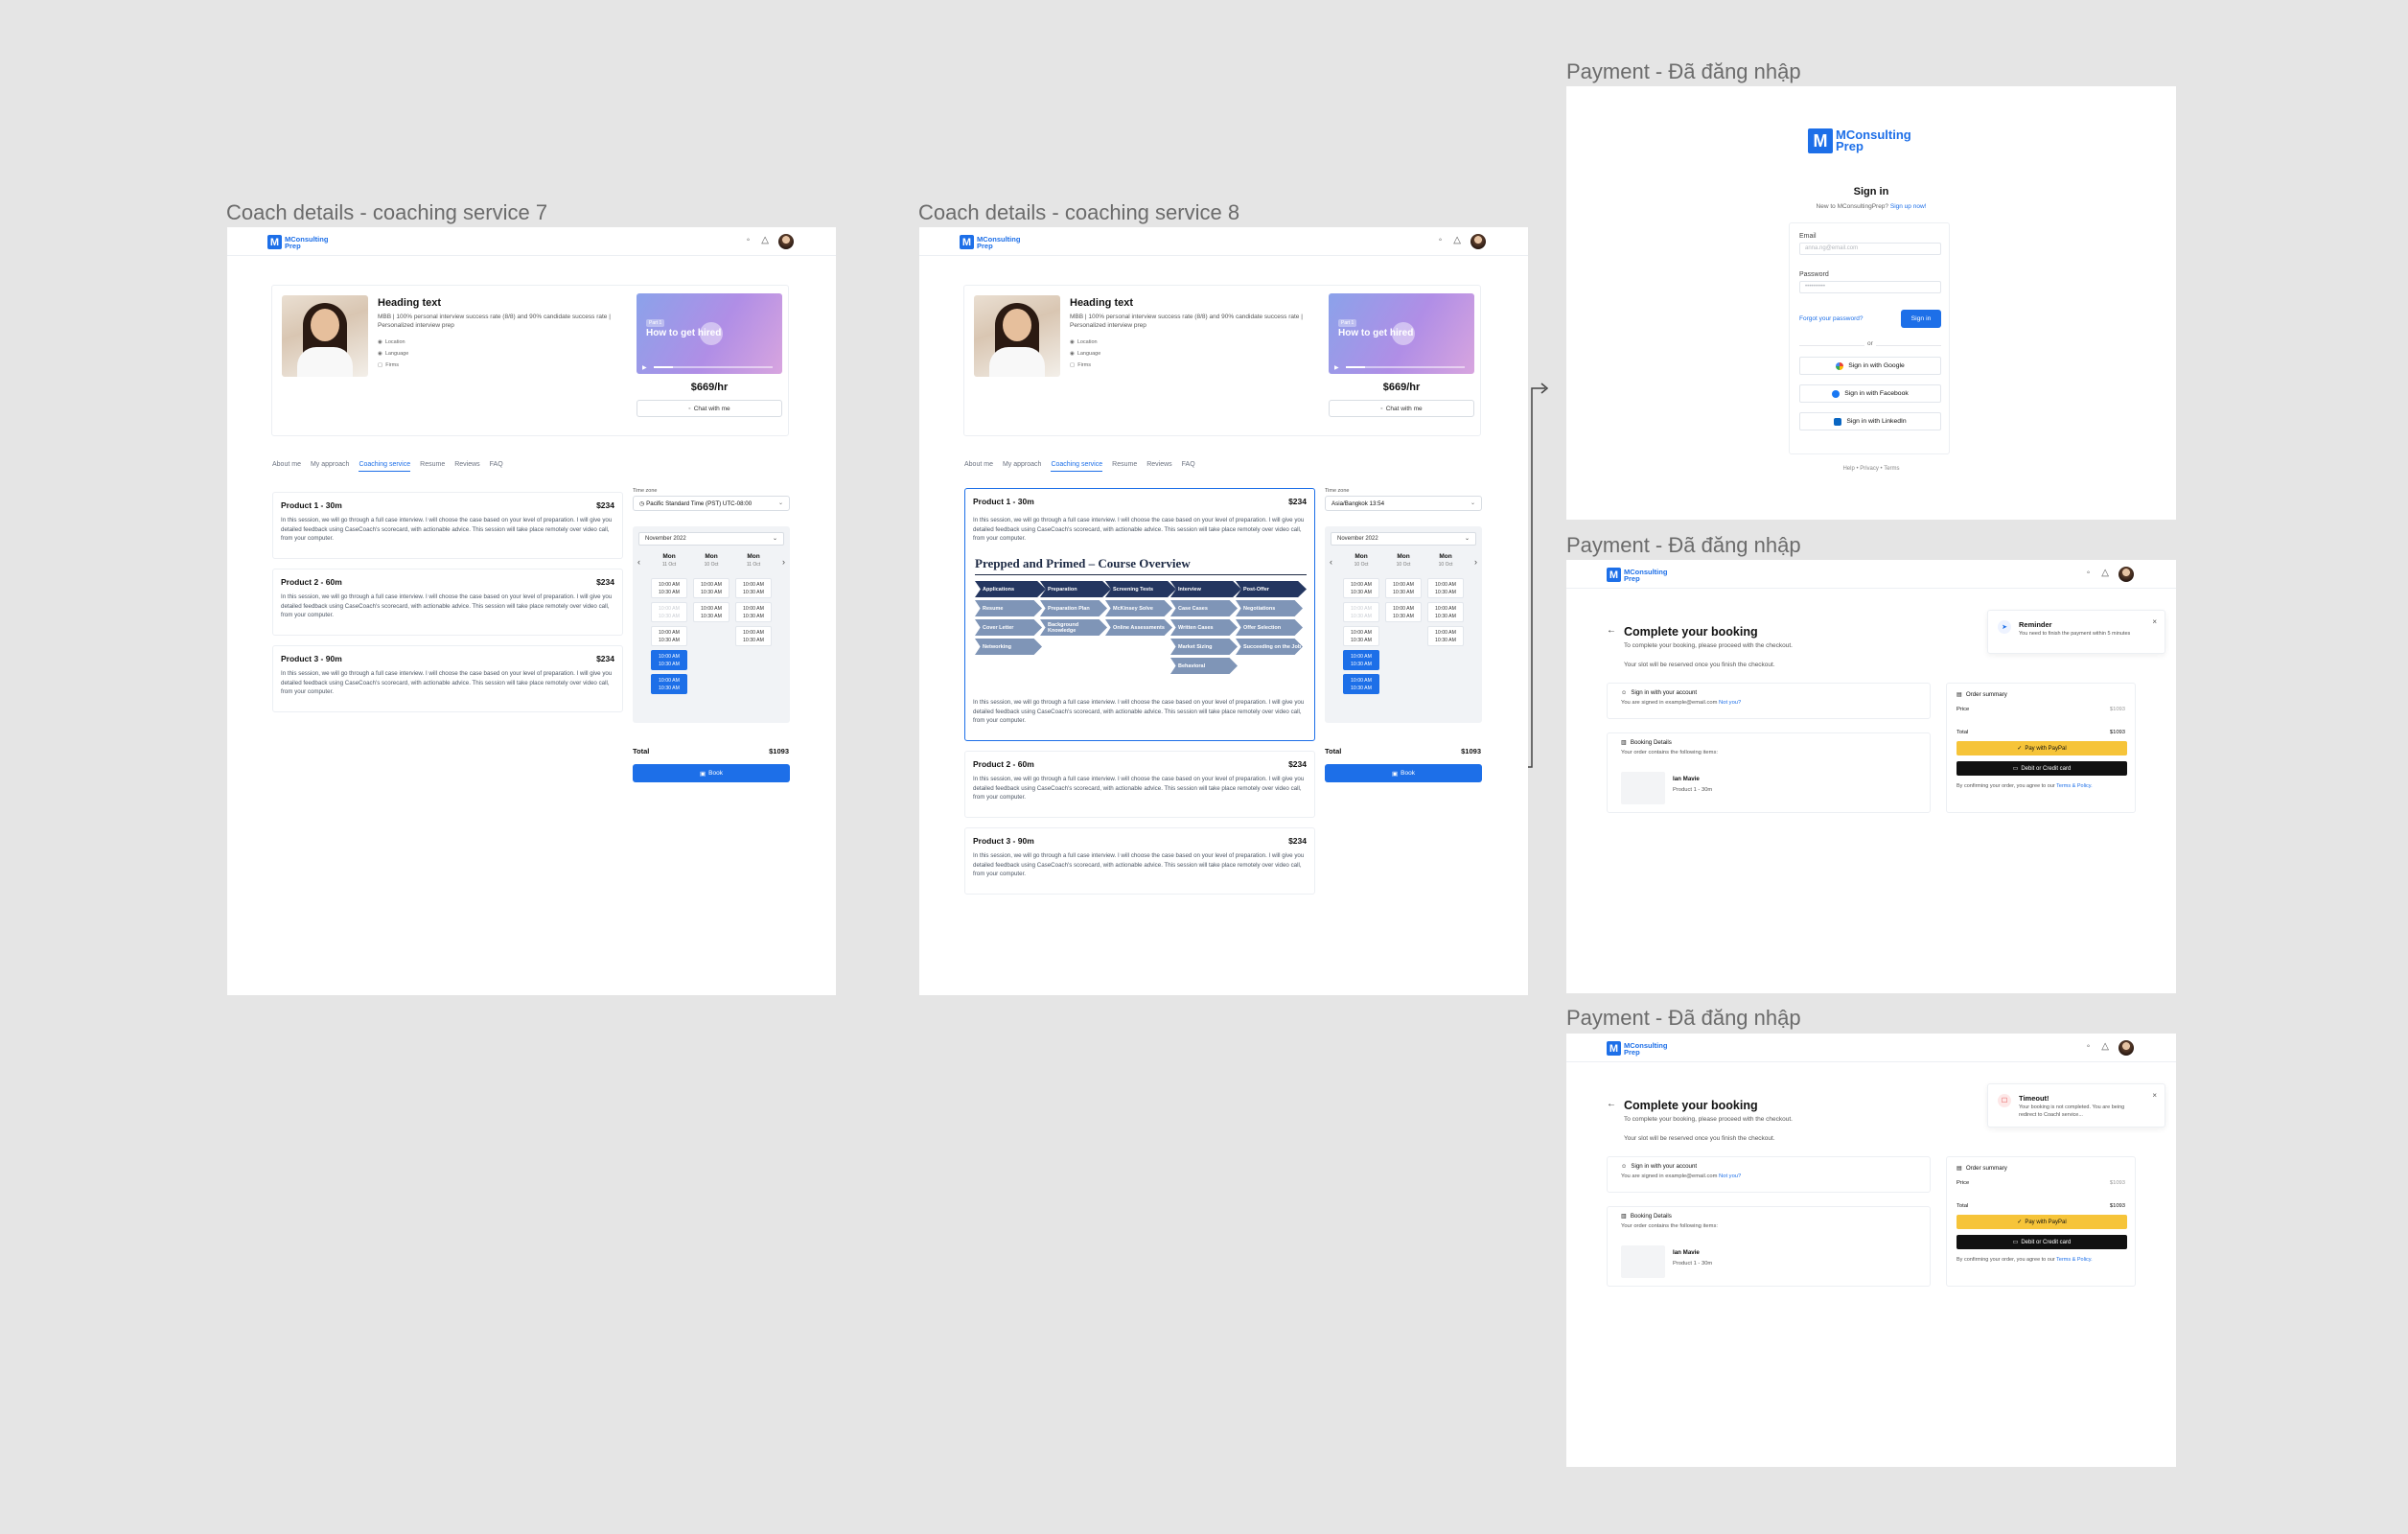  I want to click on time-slot-disabled: 10:00 AM 10:30 AM, so click(669, 612).